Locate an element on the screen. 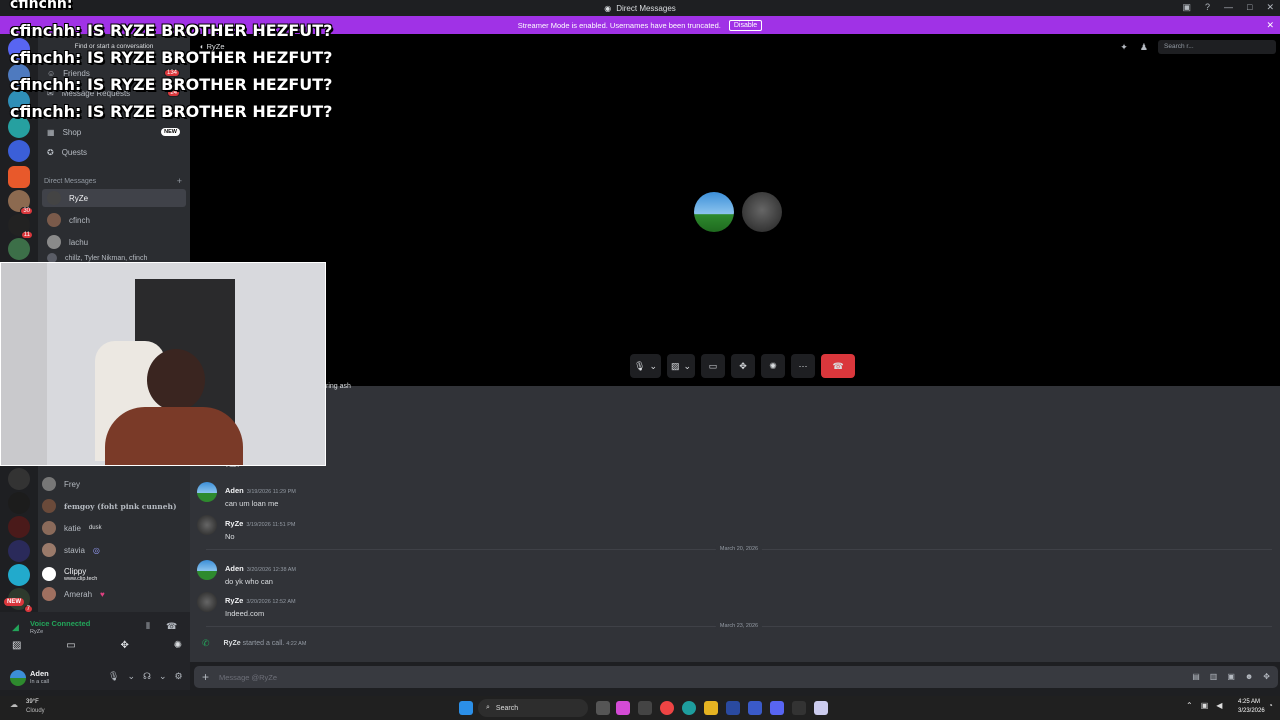 The image size is (1280, 720). dm-item: femgoy (foht pink cunneh) is located at coordinates (115, 506).